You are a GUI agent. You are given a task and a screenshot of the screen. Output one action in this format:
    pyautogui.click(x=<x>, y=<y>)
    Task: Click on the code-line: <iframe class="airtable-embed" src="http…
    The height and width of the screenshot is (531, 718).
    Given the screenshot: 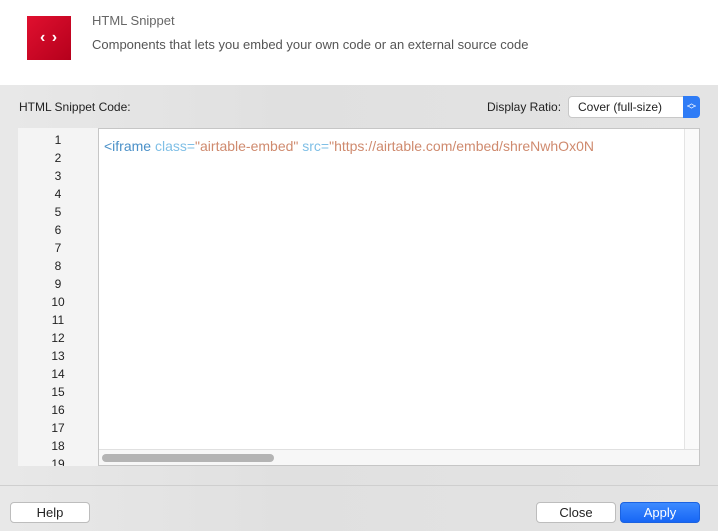 What is the action you would take?
    pyautogui.click(x=394, y=146)
    